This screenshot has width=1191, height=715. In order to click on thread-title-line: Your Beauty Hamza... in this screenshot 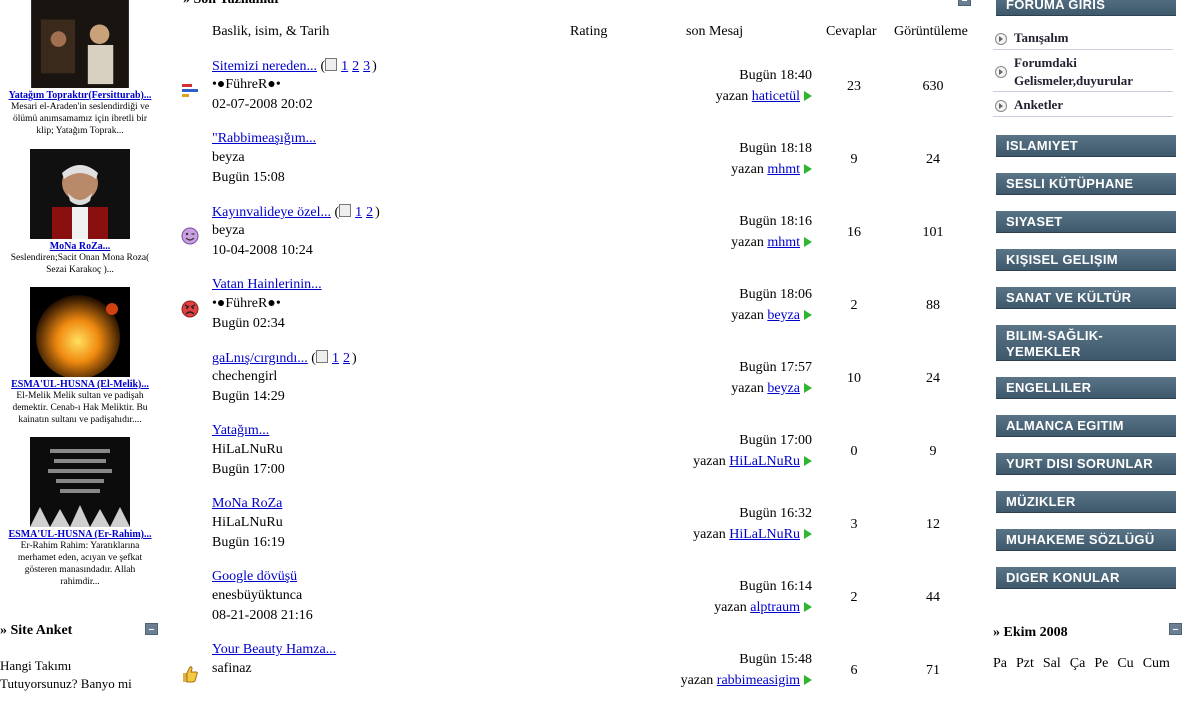, I will do `click(274, 650)`.